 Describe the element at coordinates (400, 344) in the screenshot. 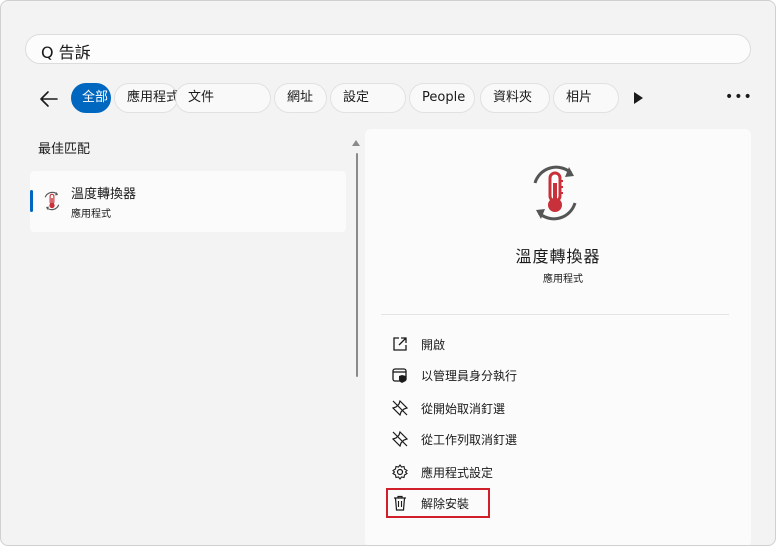

I see `open-external-icon` at that location.